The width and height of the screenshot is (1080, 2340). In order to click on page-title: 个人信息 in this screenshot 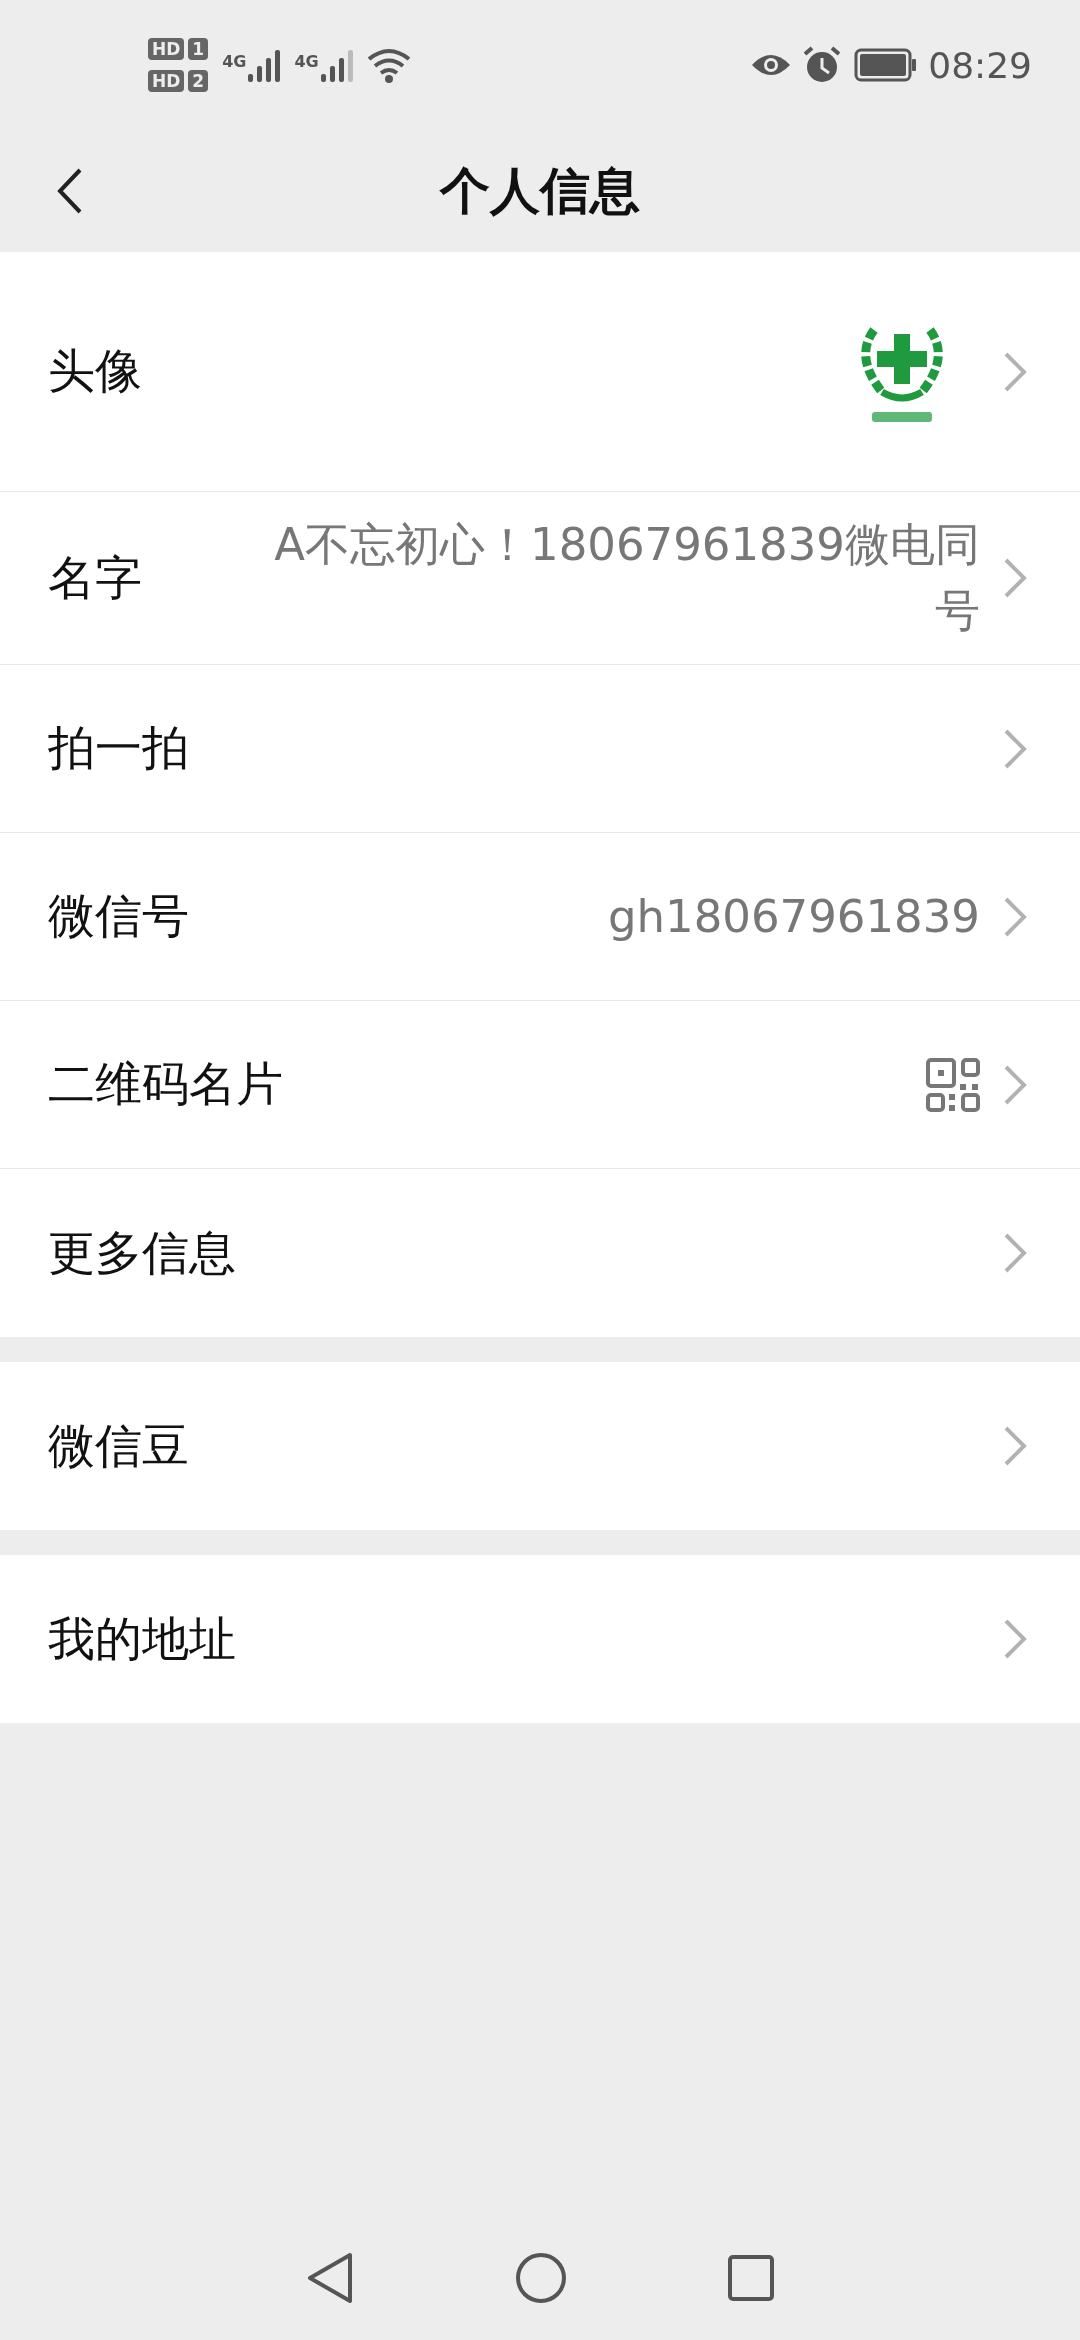, I will do `click(540, 191)`.